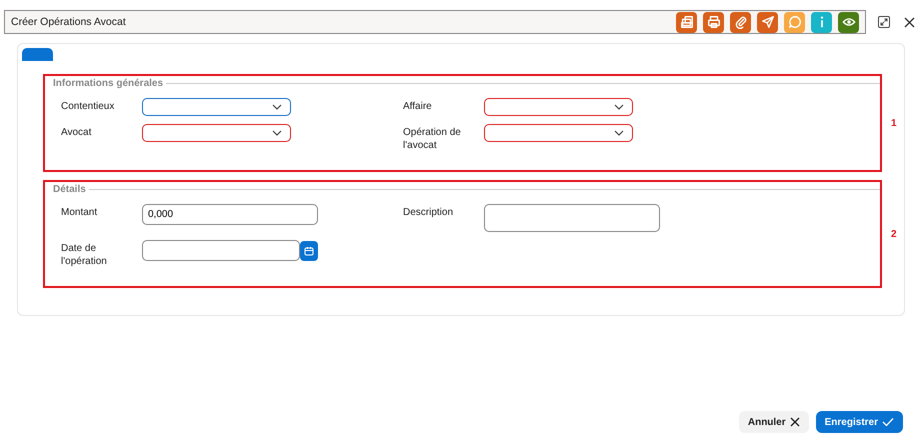 The width and height of the screenshot is (923, 435). Describe the element at coordinates (69, 189) in the screenshot. I see `section-title: Détails` at that location.